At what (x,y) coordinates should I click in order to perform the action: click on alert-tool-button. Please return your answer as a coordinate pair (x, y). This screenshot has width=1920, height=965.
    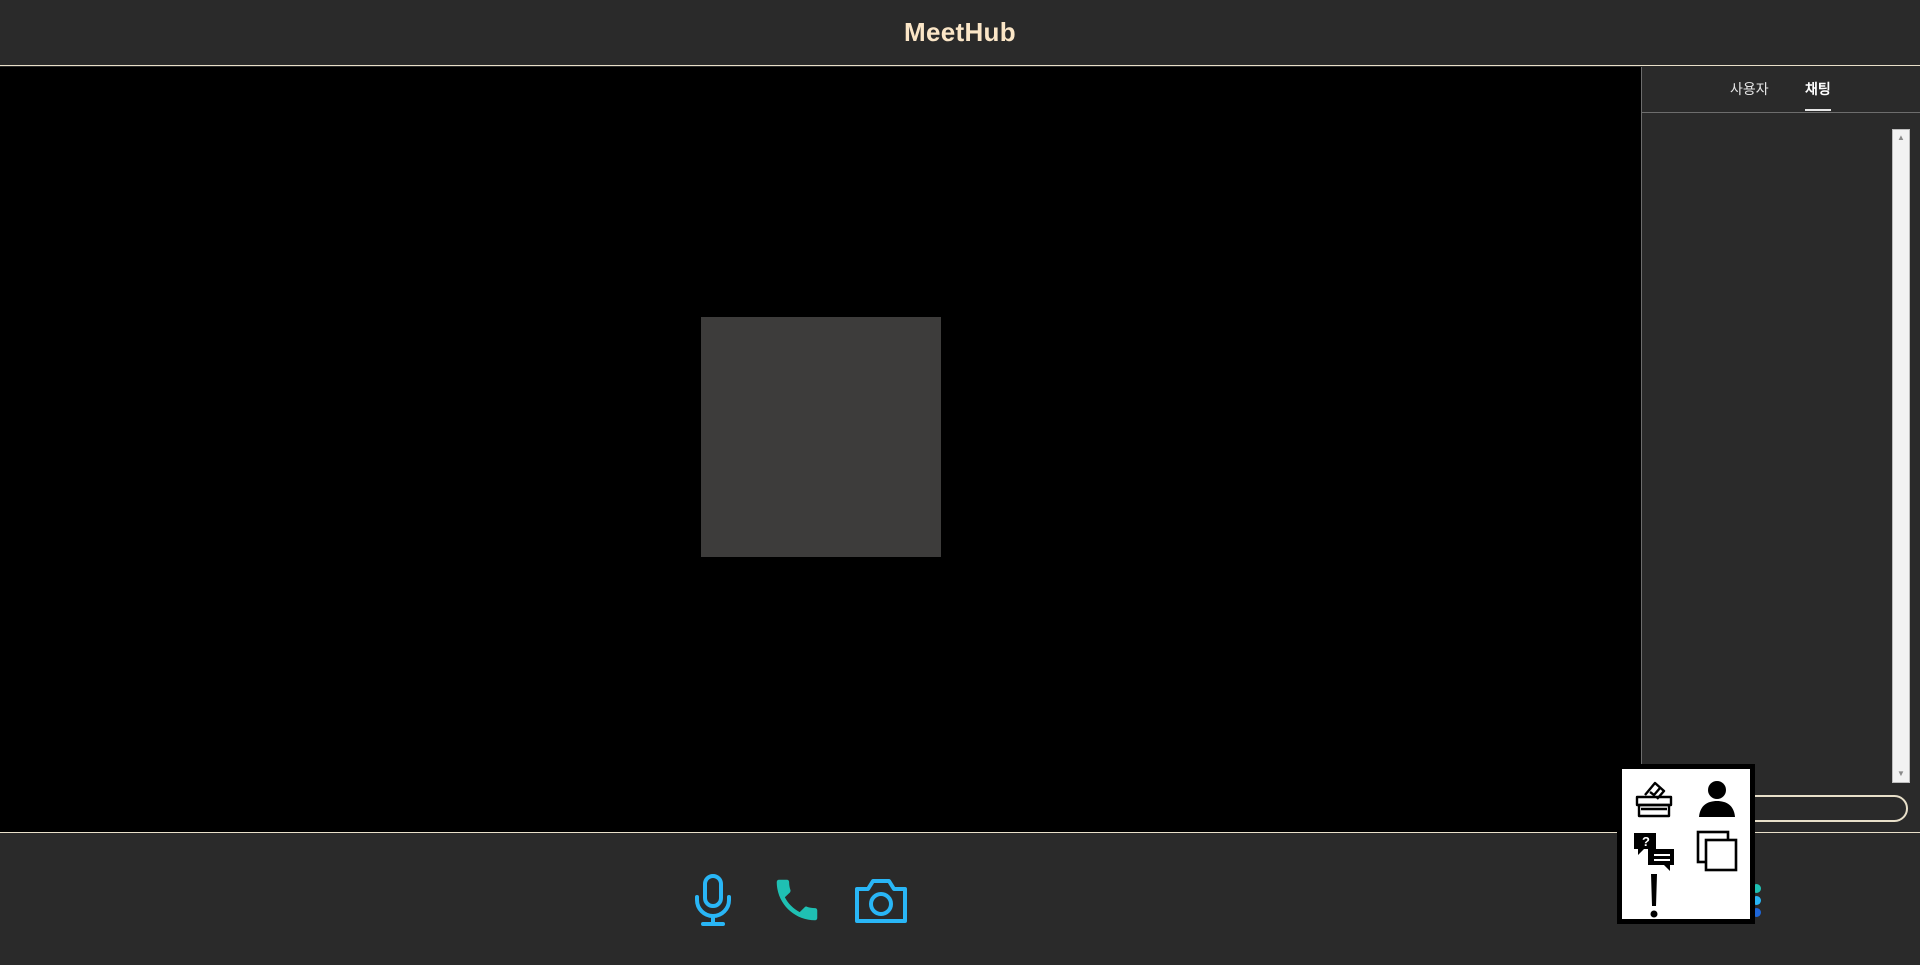
    Looking at the image, I should click on (1654, 896).